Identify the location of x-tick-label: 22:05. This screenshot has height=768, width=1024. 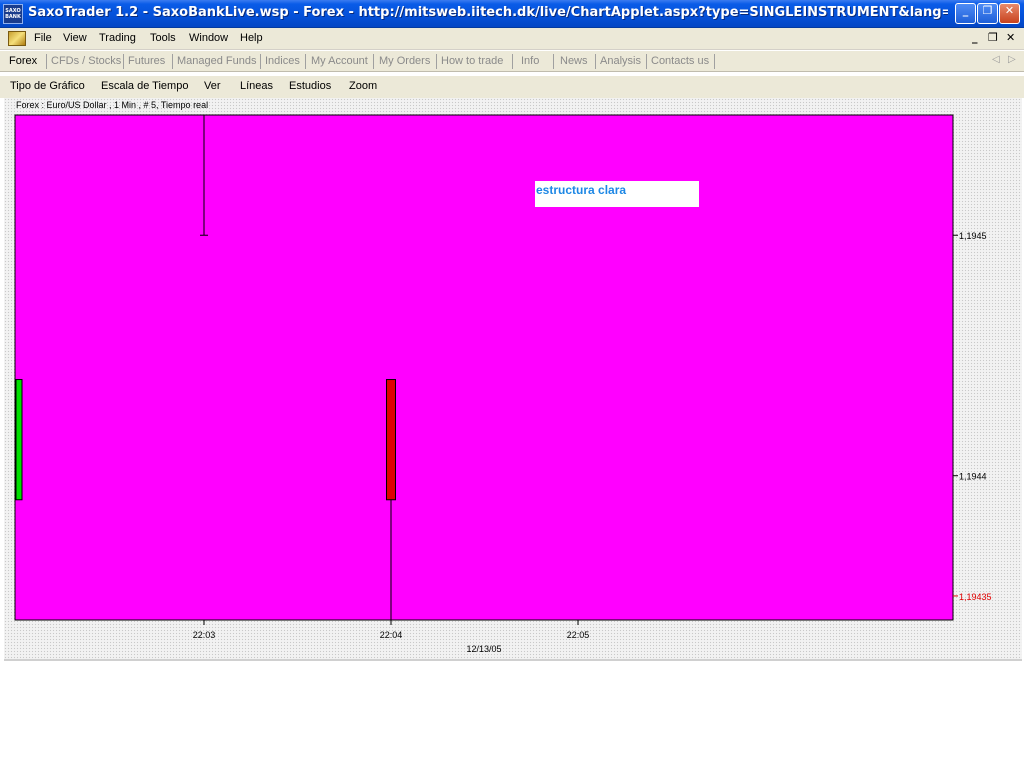
(578, 635).